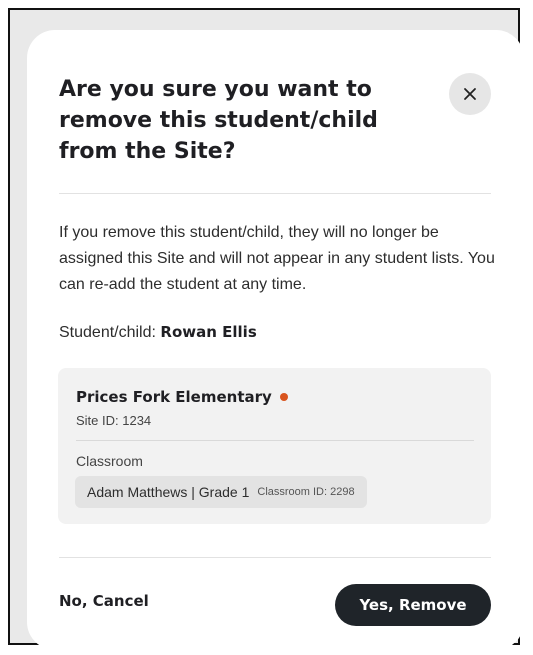 The width and height of the screenshot is (533, 655). What do you see at coordinates (283, 397) in the screenshot?
I see `status-dot` at bounding box center [283, 397].